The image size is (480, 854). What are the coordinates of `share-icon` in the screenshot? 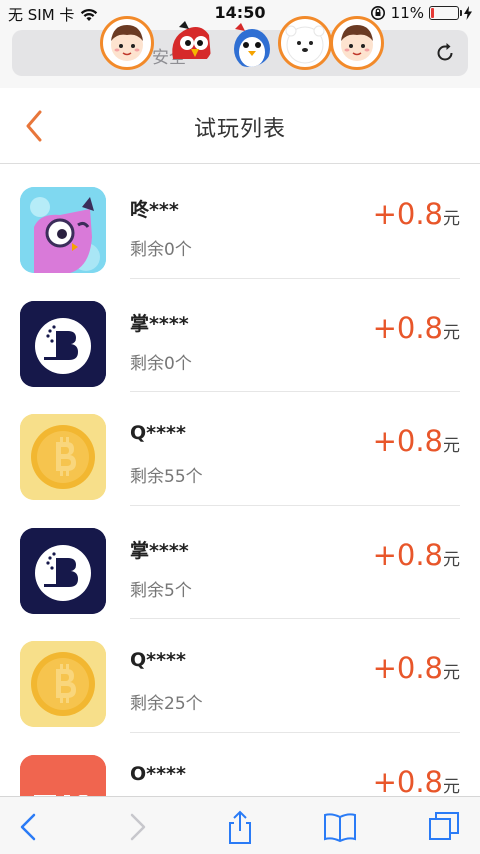 It's located at (240, 827).